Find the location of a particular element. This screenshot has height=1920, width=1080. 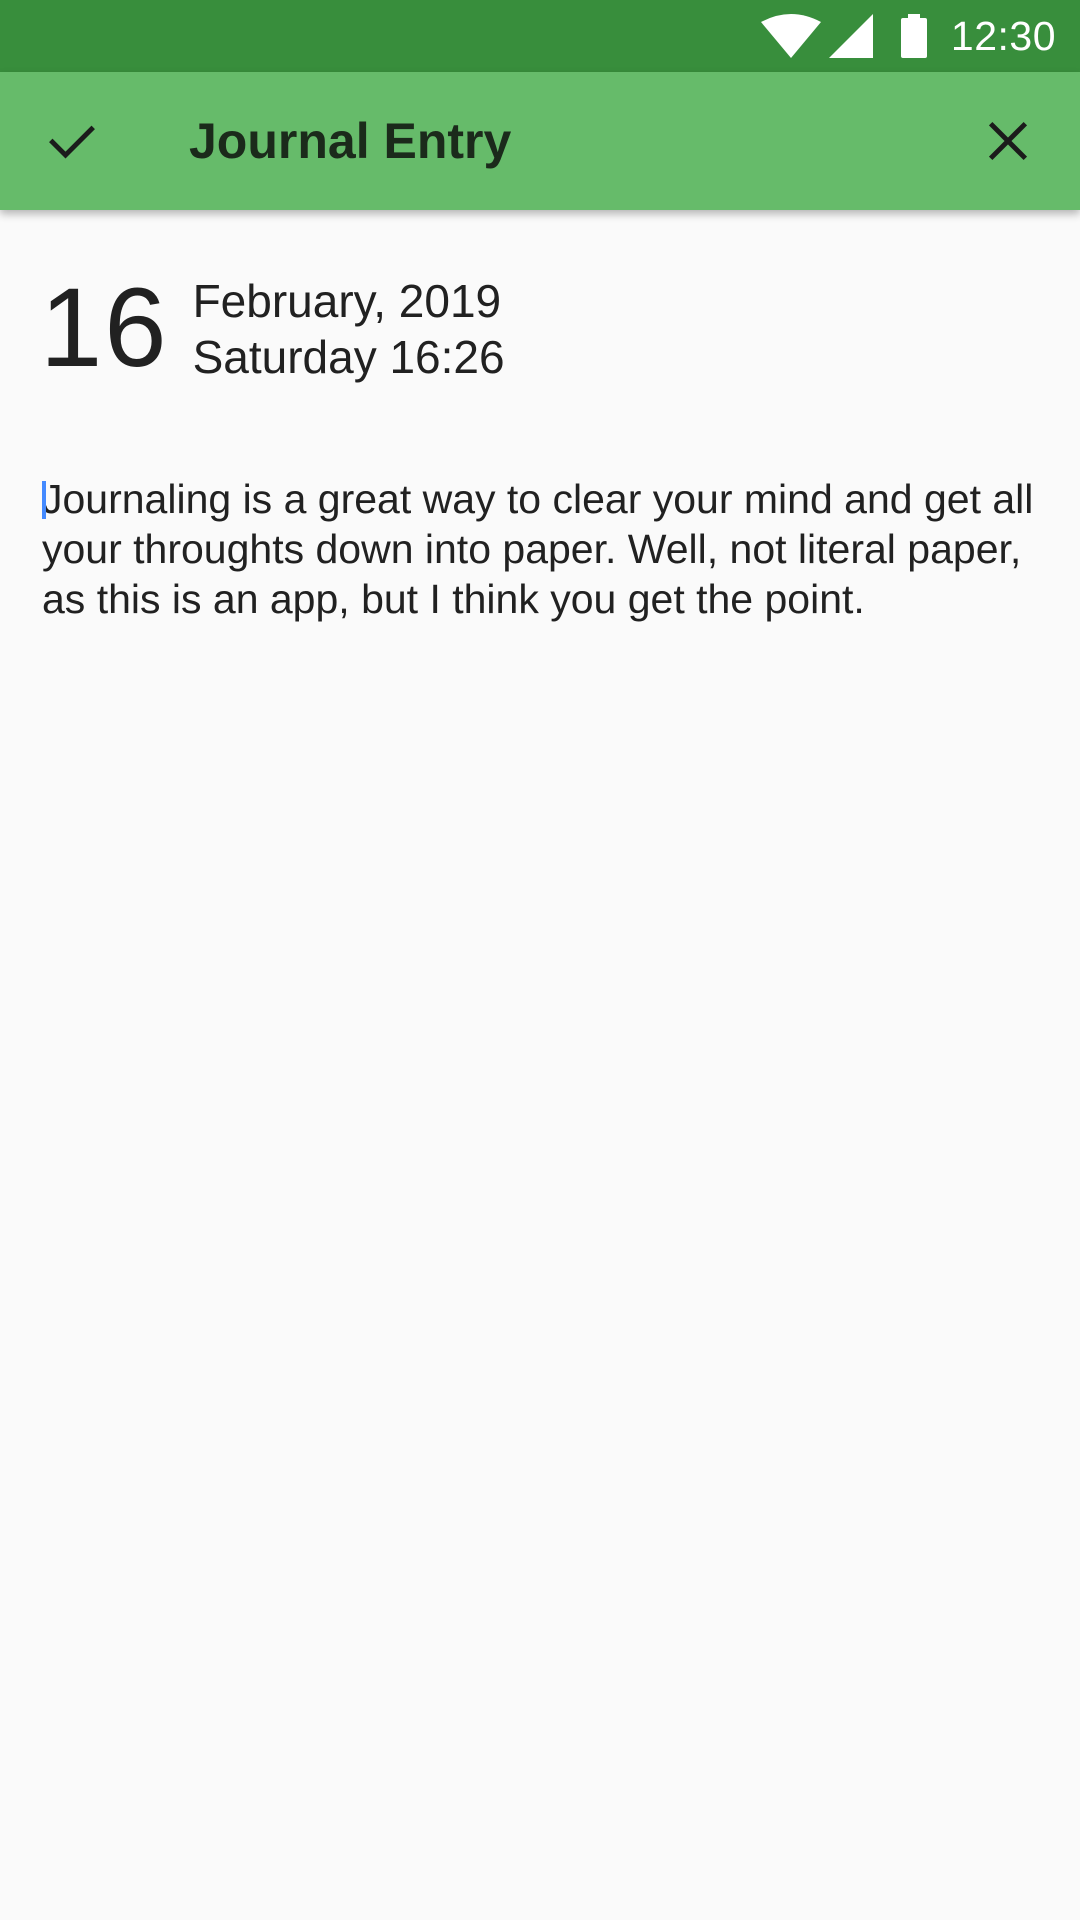

status-icons: 12:30 is located at coordinates (920, 36).